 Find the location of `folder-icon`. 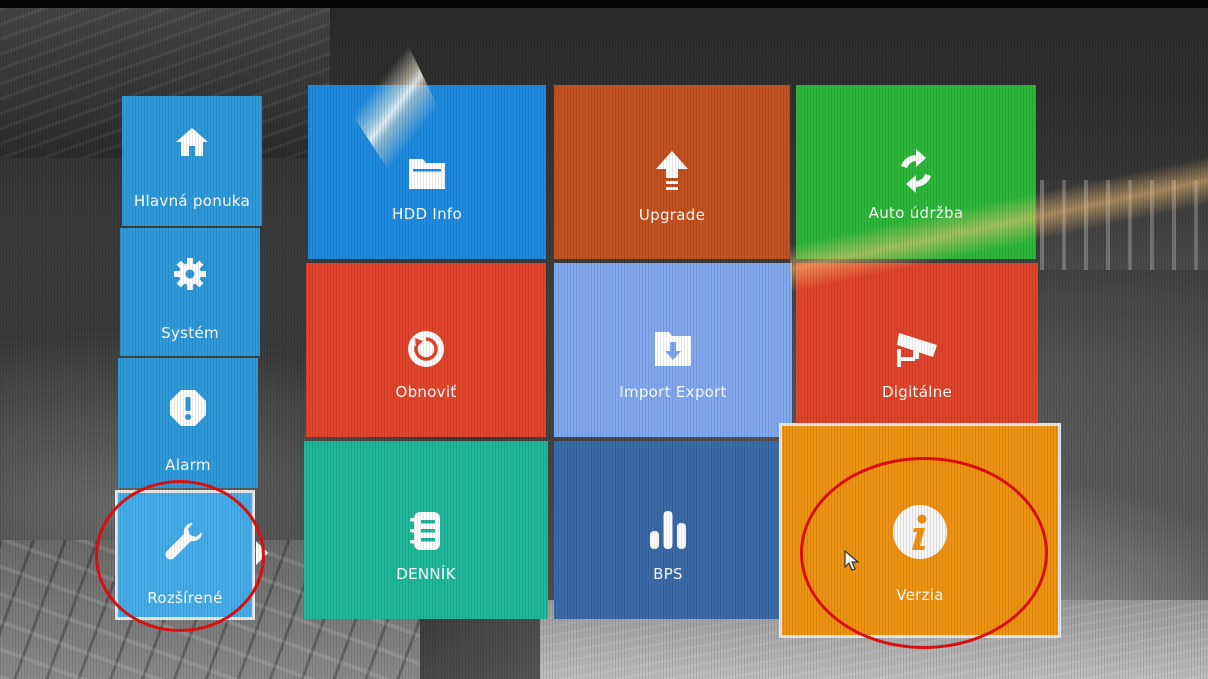

folder-icon is located at coordinates (427, 173).